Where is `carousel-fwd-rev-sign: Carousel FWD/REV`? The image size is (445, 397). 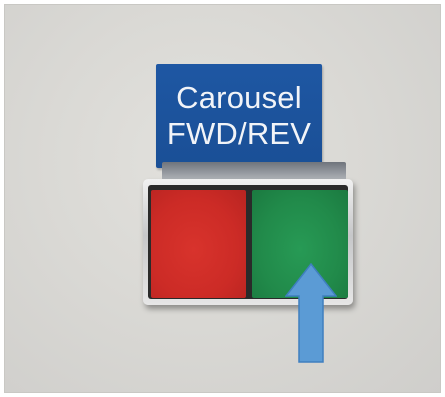
carousel-fwd-rev-sign: Carousel FWD/REV is located at coordinates (239, 116).